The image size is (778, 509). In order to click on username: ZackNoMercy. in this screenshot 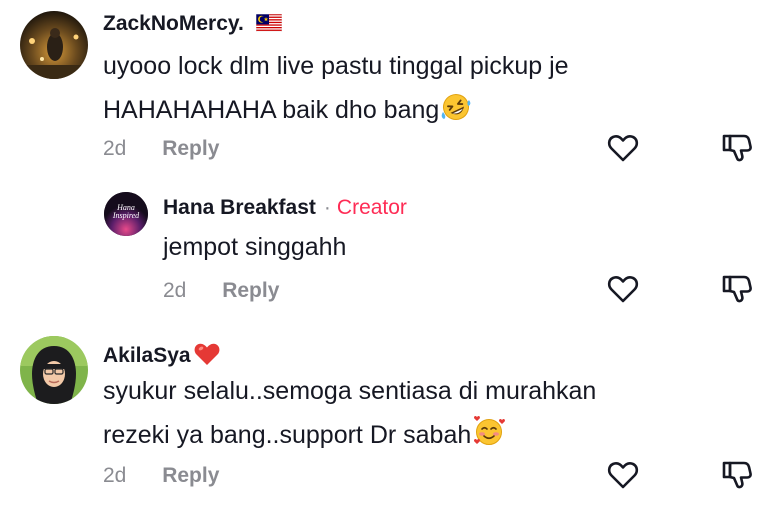, I will do `click(192, 25)`.